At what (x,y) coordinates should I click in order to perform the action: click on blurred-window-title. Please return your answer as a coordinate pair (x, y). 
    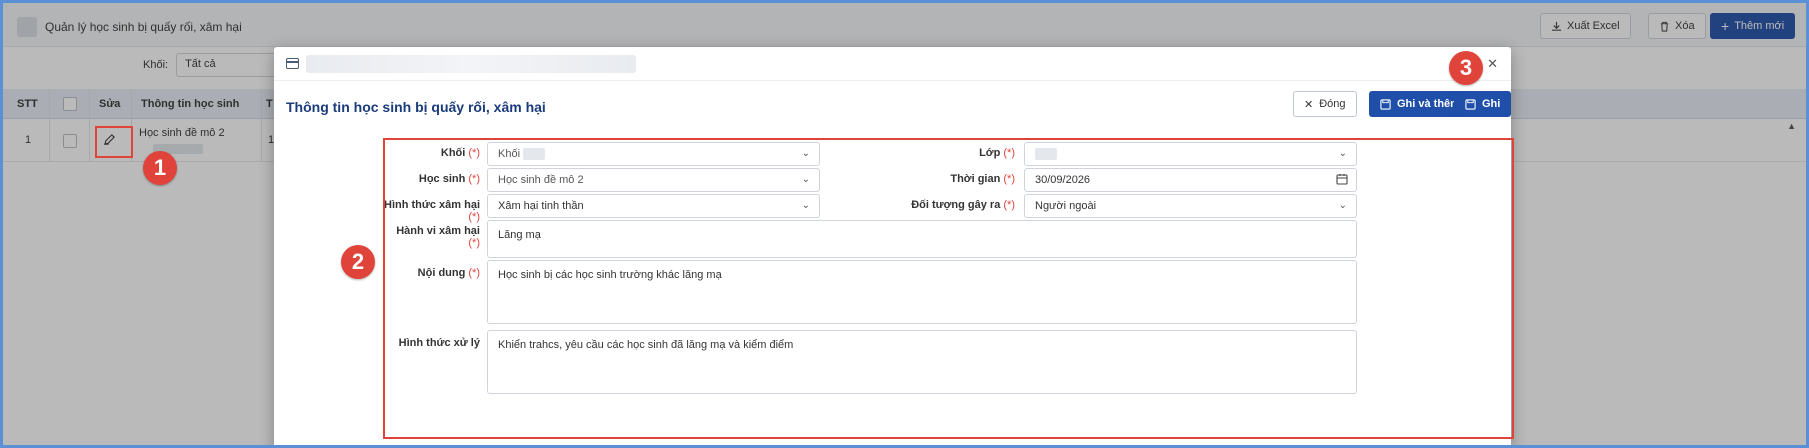
    Looking at the image, I should click on (471, 64).